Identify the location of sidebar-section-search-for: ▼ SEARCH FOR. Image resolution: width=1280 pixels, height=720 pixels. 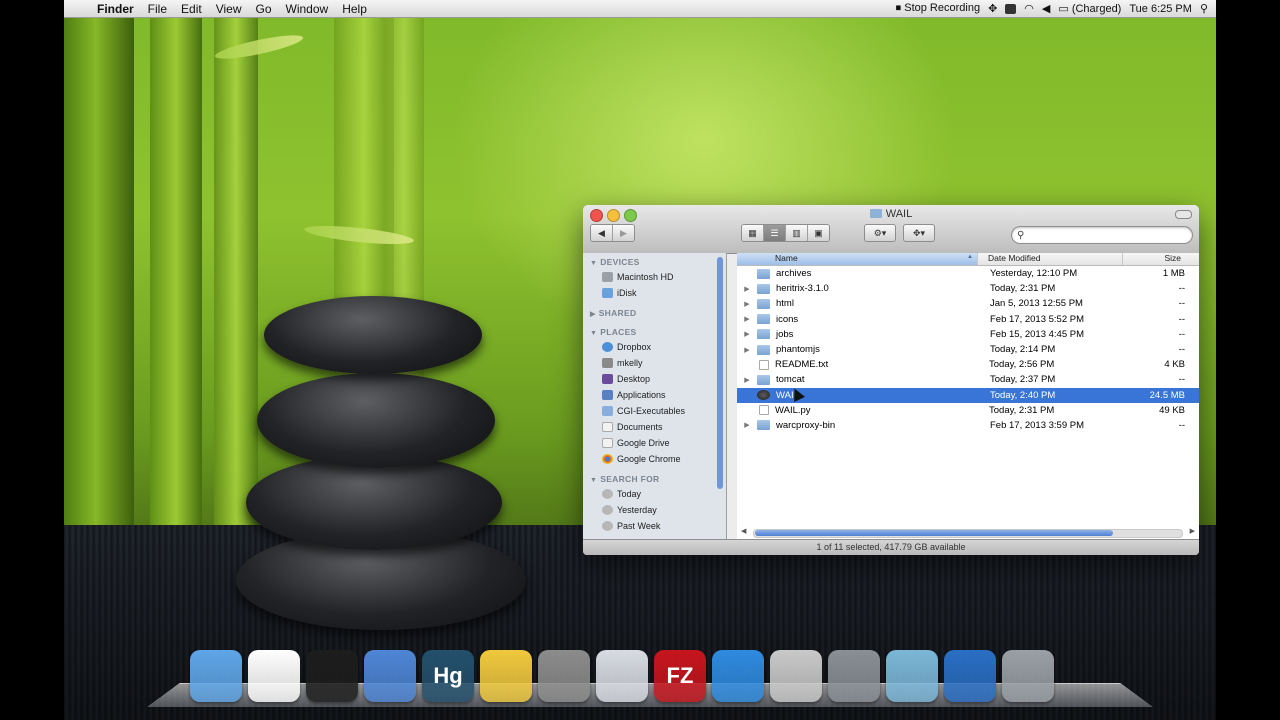
(654, 478).